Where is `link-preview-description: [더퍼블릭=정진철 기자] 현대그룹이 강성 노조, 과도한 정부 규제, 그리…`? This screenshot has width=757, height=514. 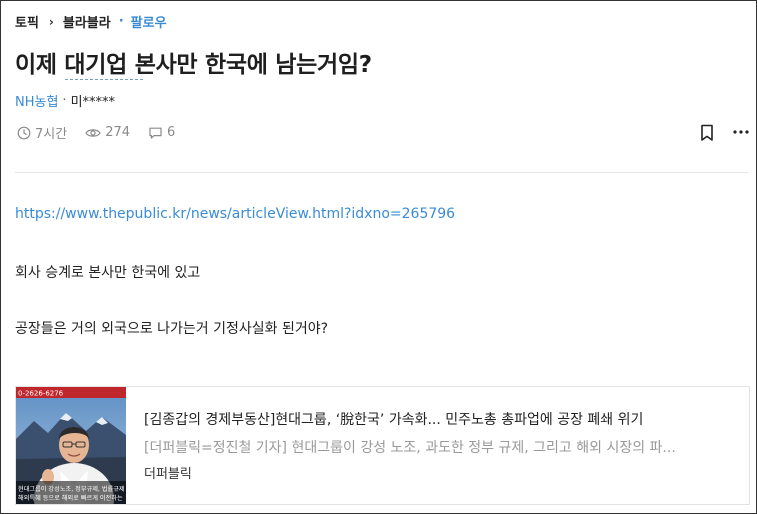 link-preview-description: [더퍼블릭=정진철 기자] 현대그룹이 강성 노조, 과도한 정부 규제, 그리… is located at coordinates (410, 448).